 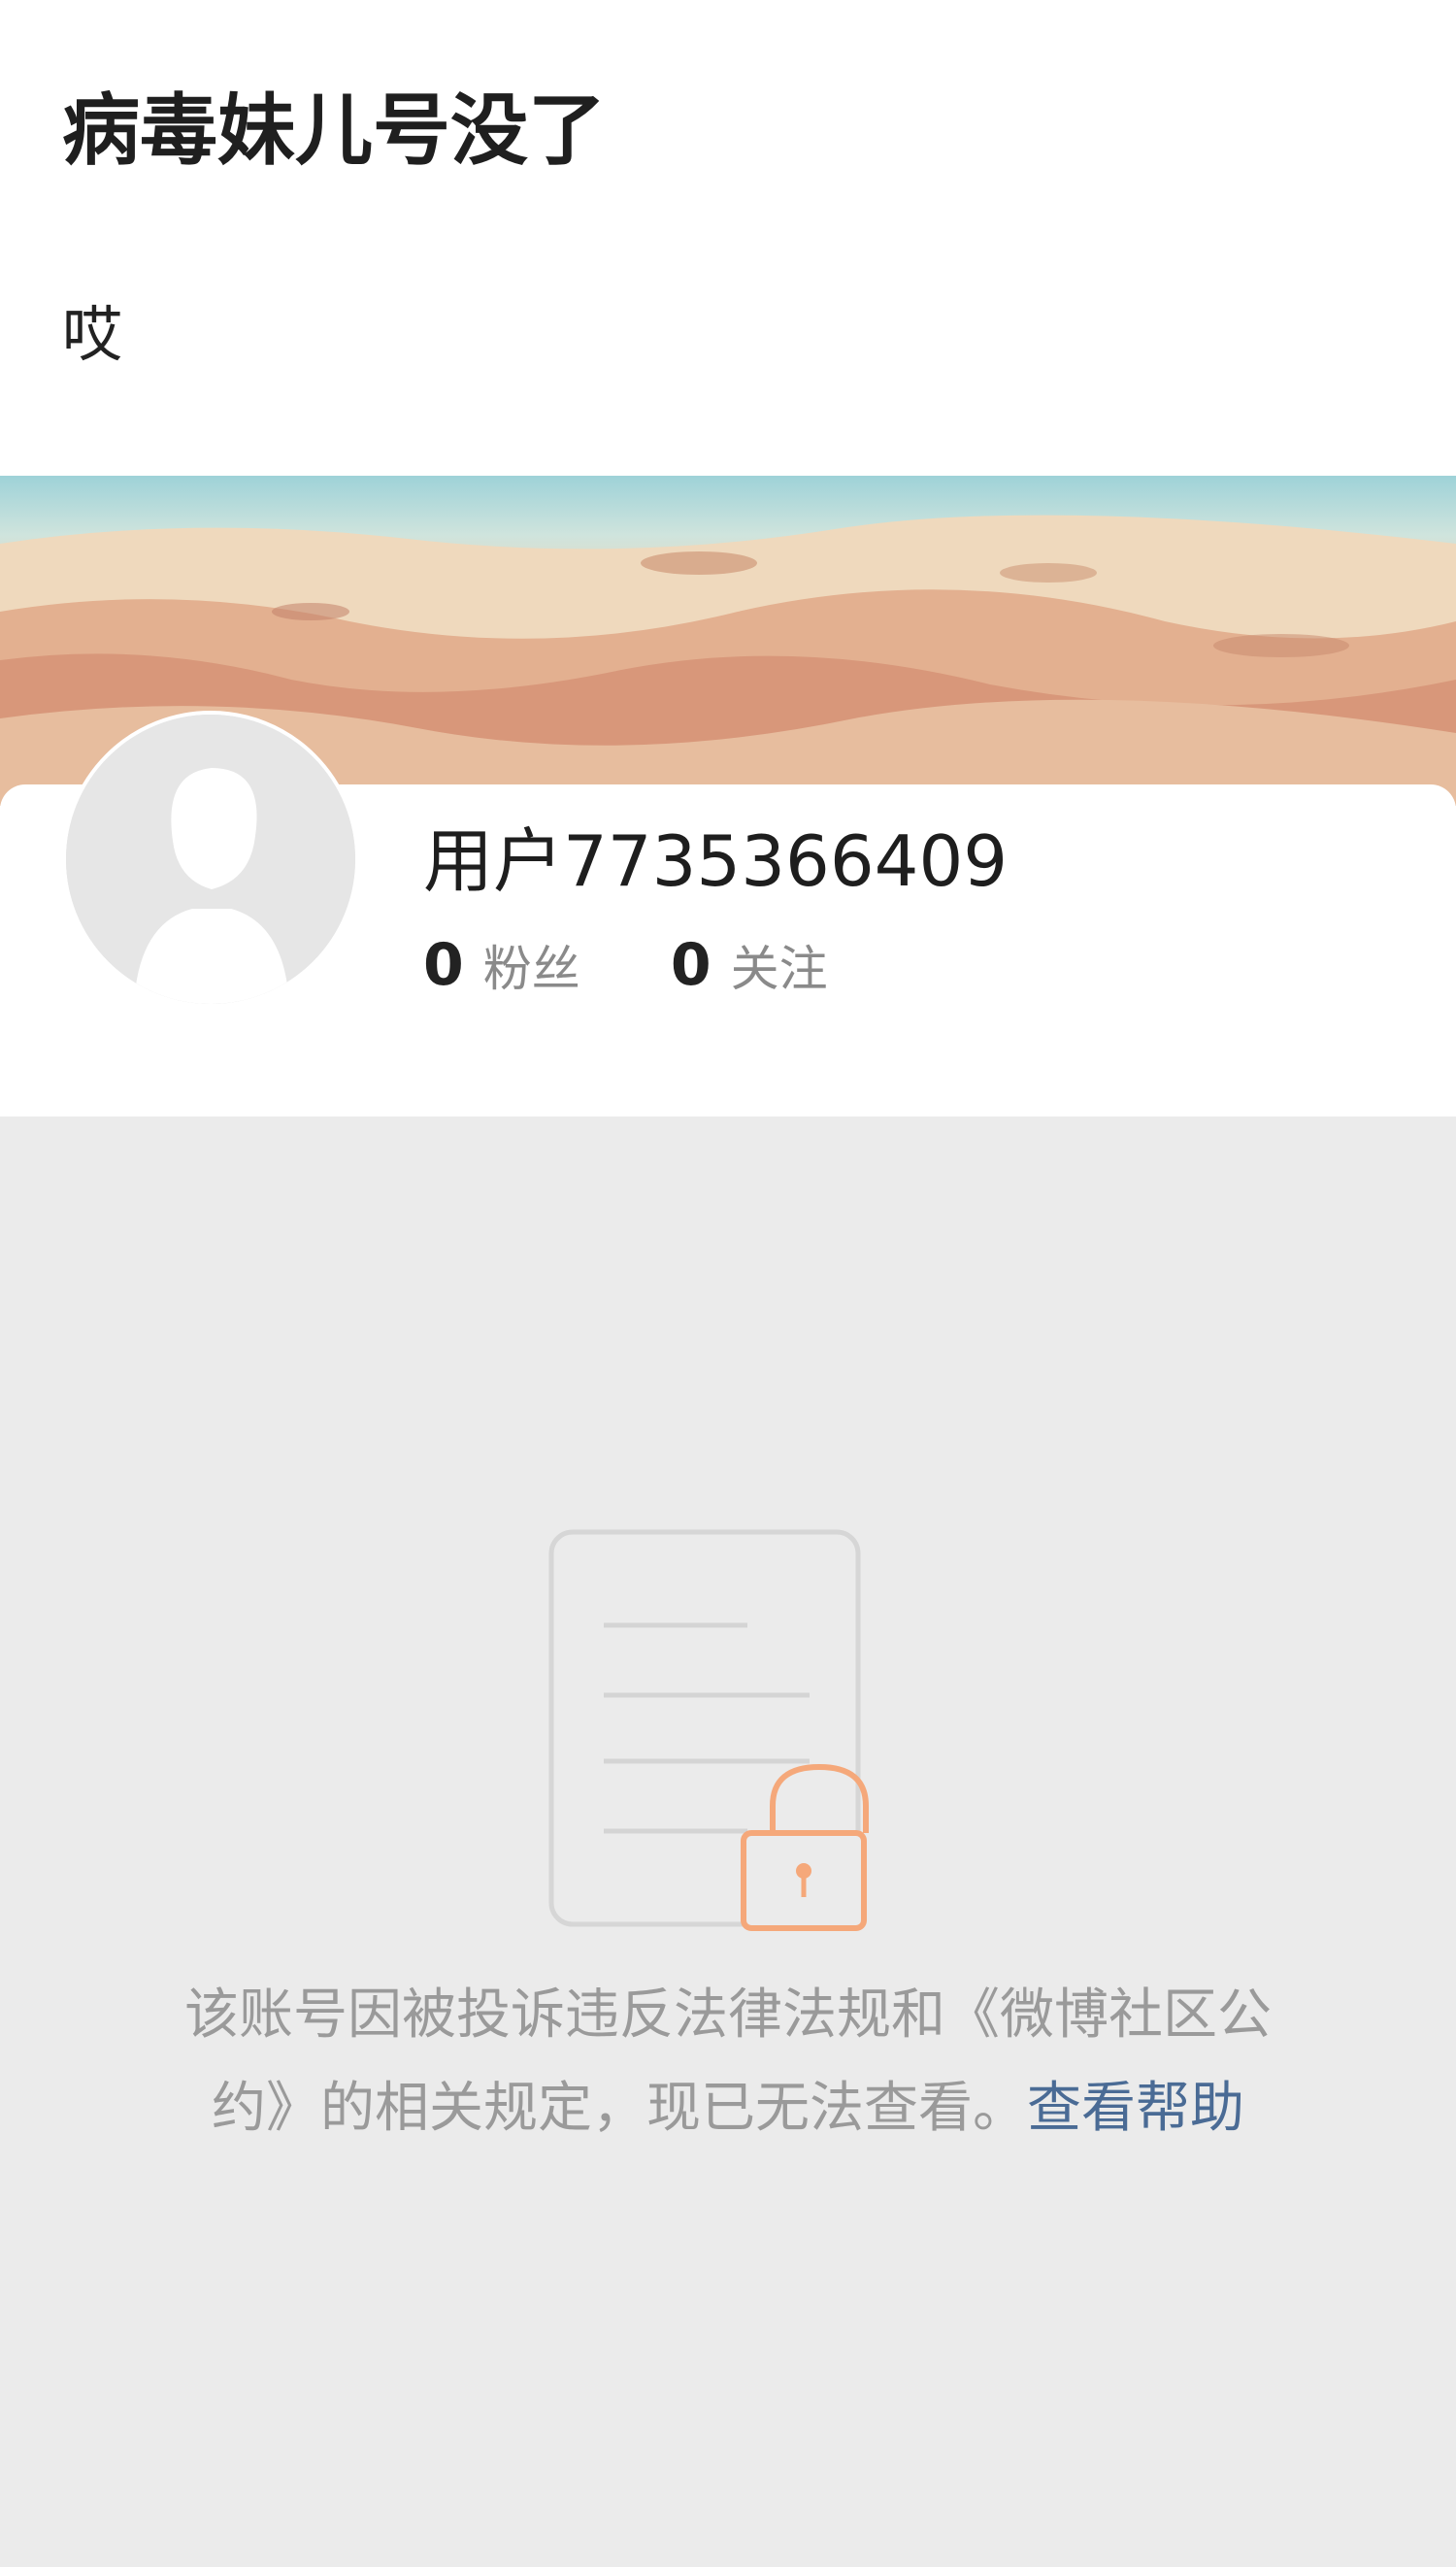 I want to click on username: 用户7735366409, so click(x=716, y=861).